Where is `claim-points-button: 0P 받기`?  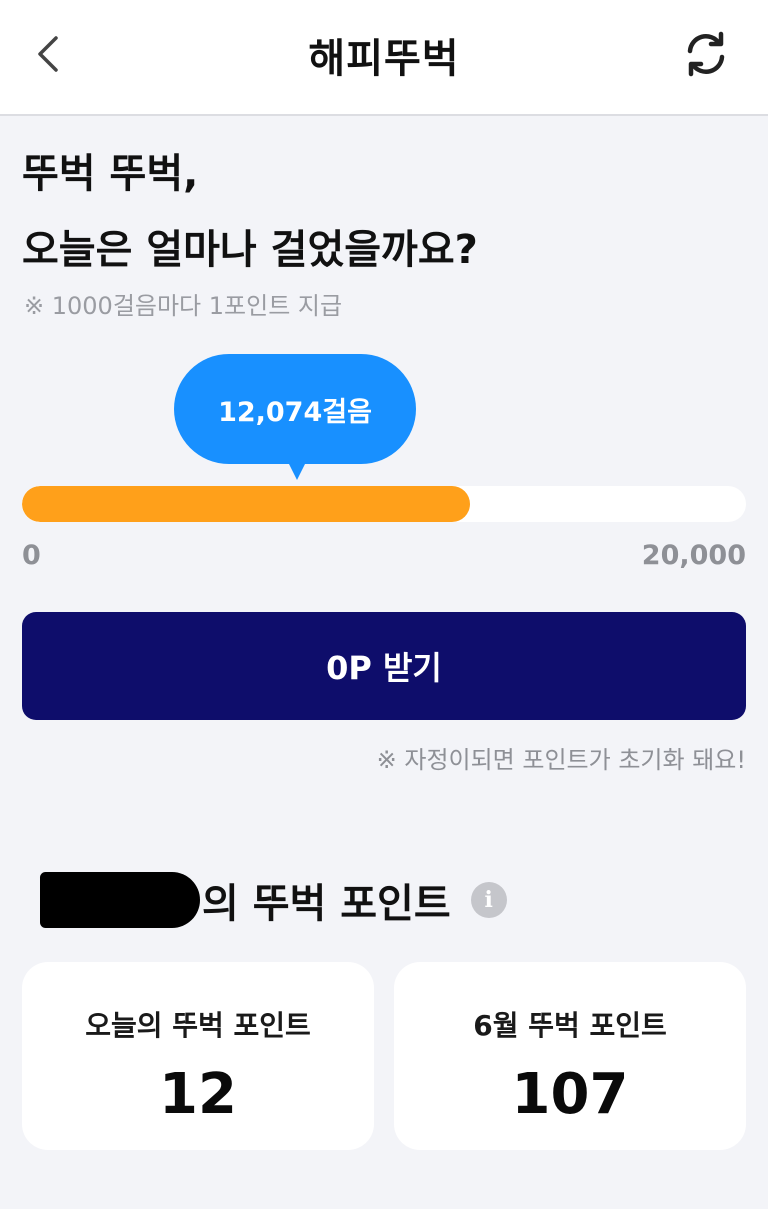
claim-points-button: 0P 받기 is located at coordinates (384, 666).